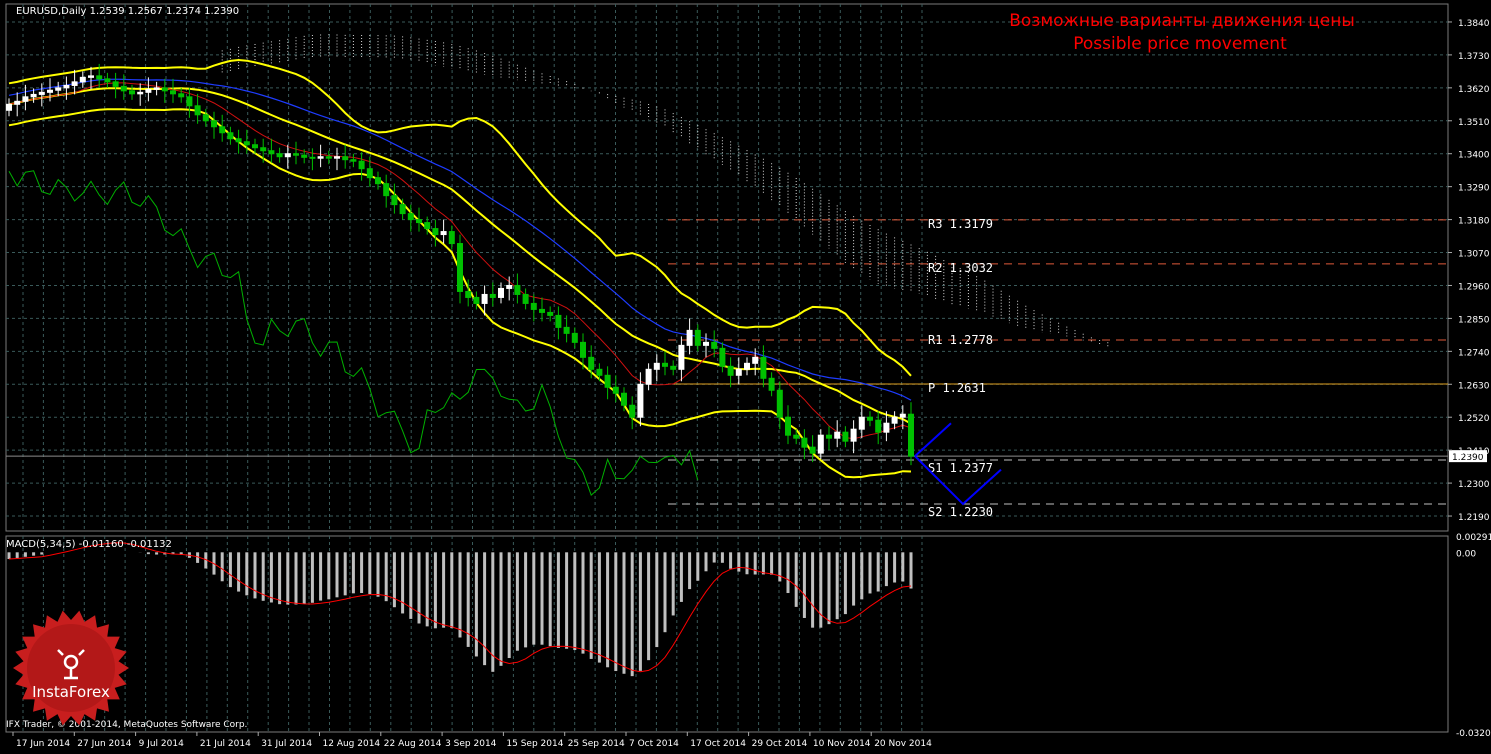 Image resolution: width=1491 pixels, height=754 pixels. Describe the element at coordinates (413, 744) in the screenshot. I see `x-tick-label: 22 Aug 2014` at that location.